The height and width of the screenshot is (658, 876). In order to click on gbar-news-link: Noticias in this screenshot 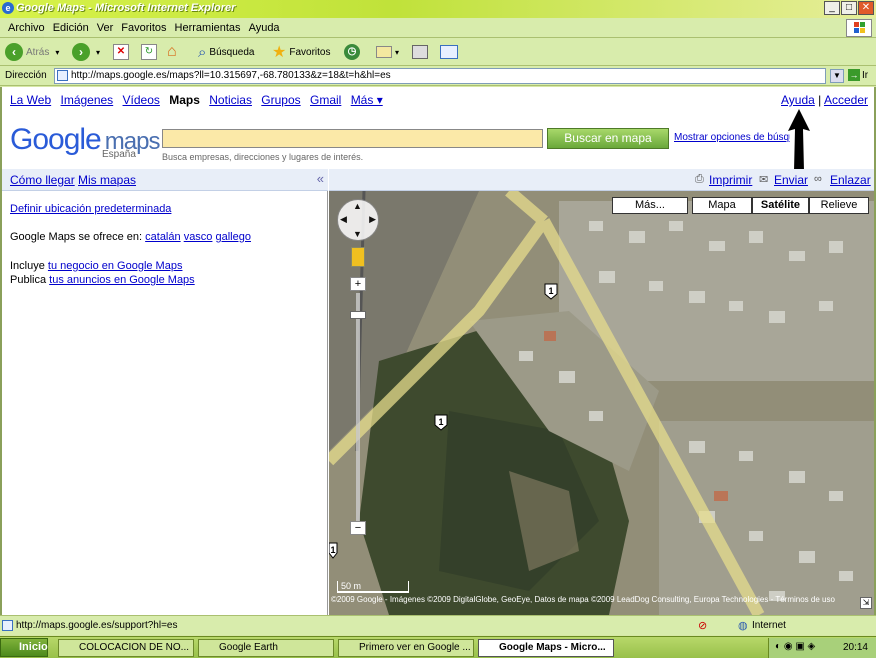, I will do `click(230, 100)`.